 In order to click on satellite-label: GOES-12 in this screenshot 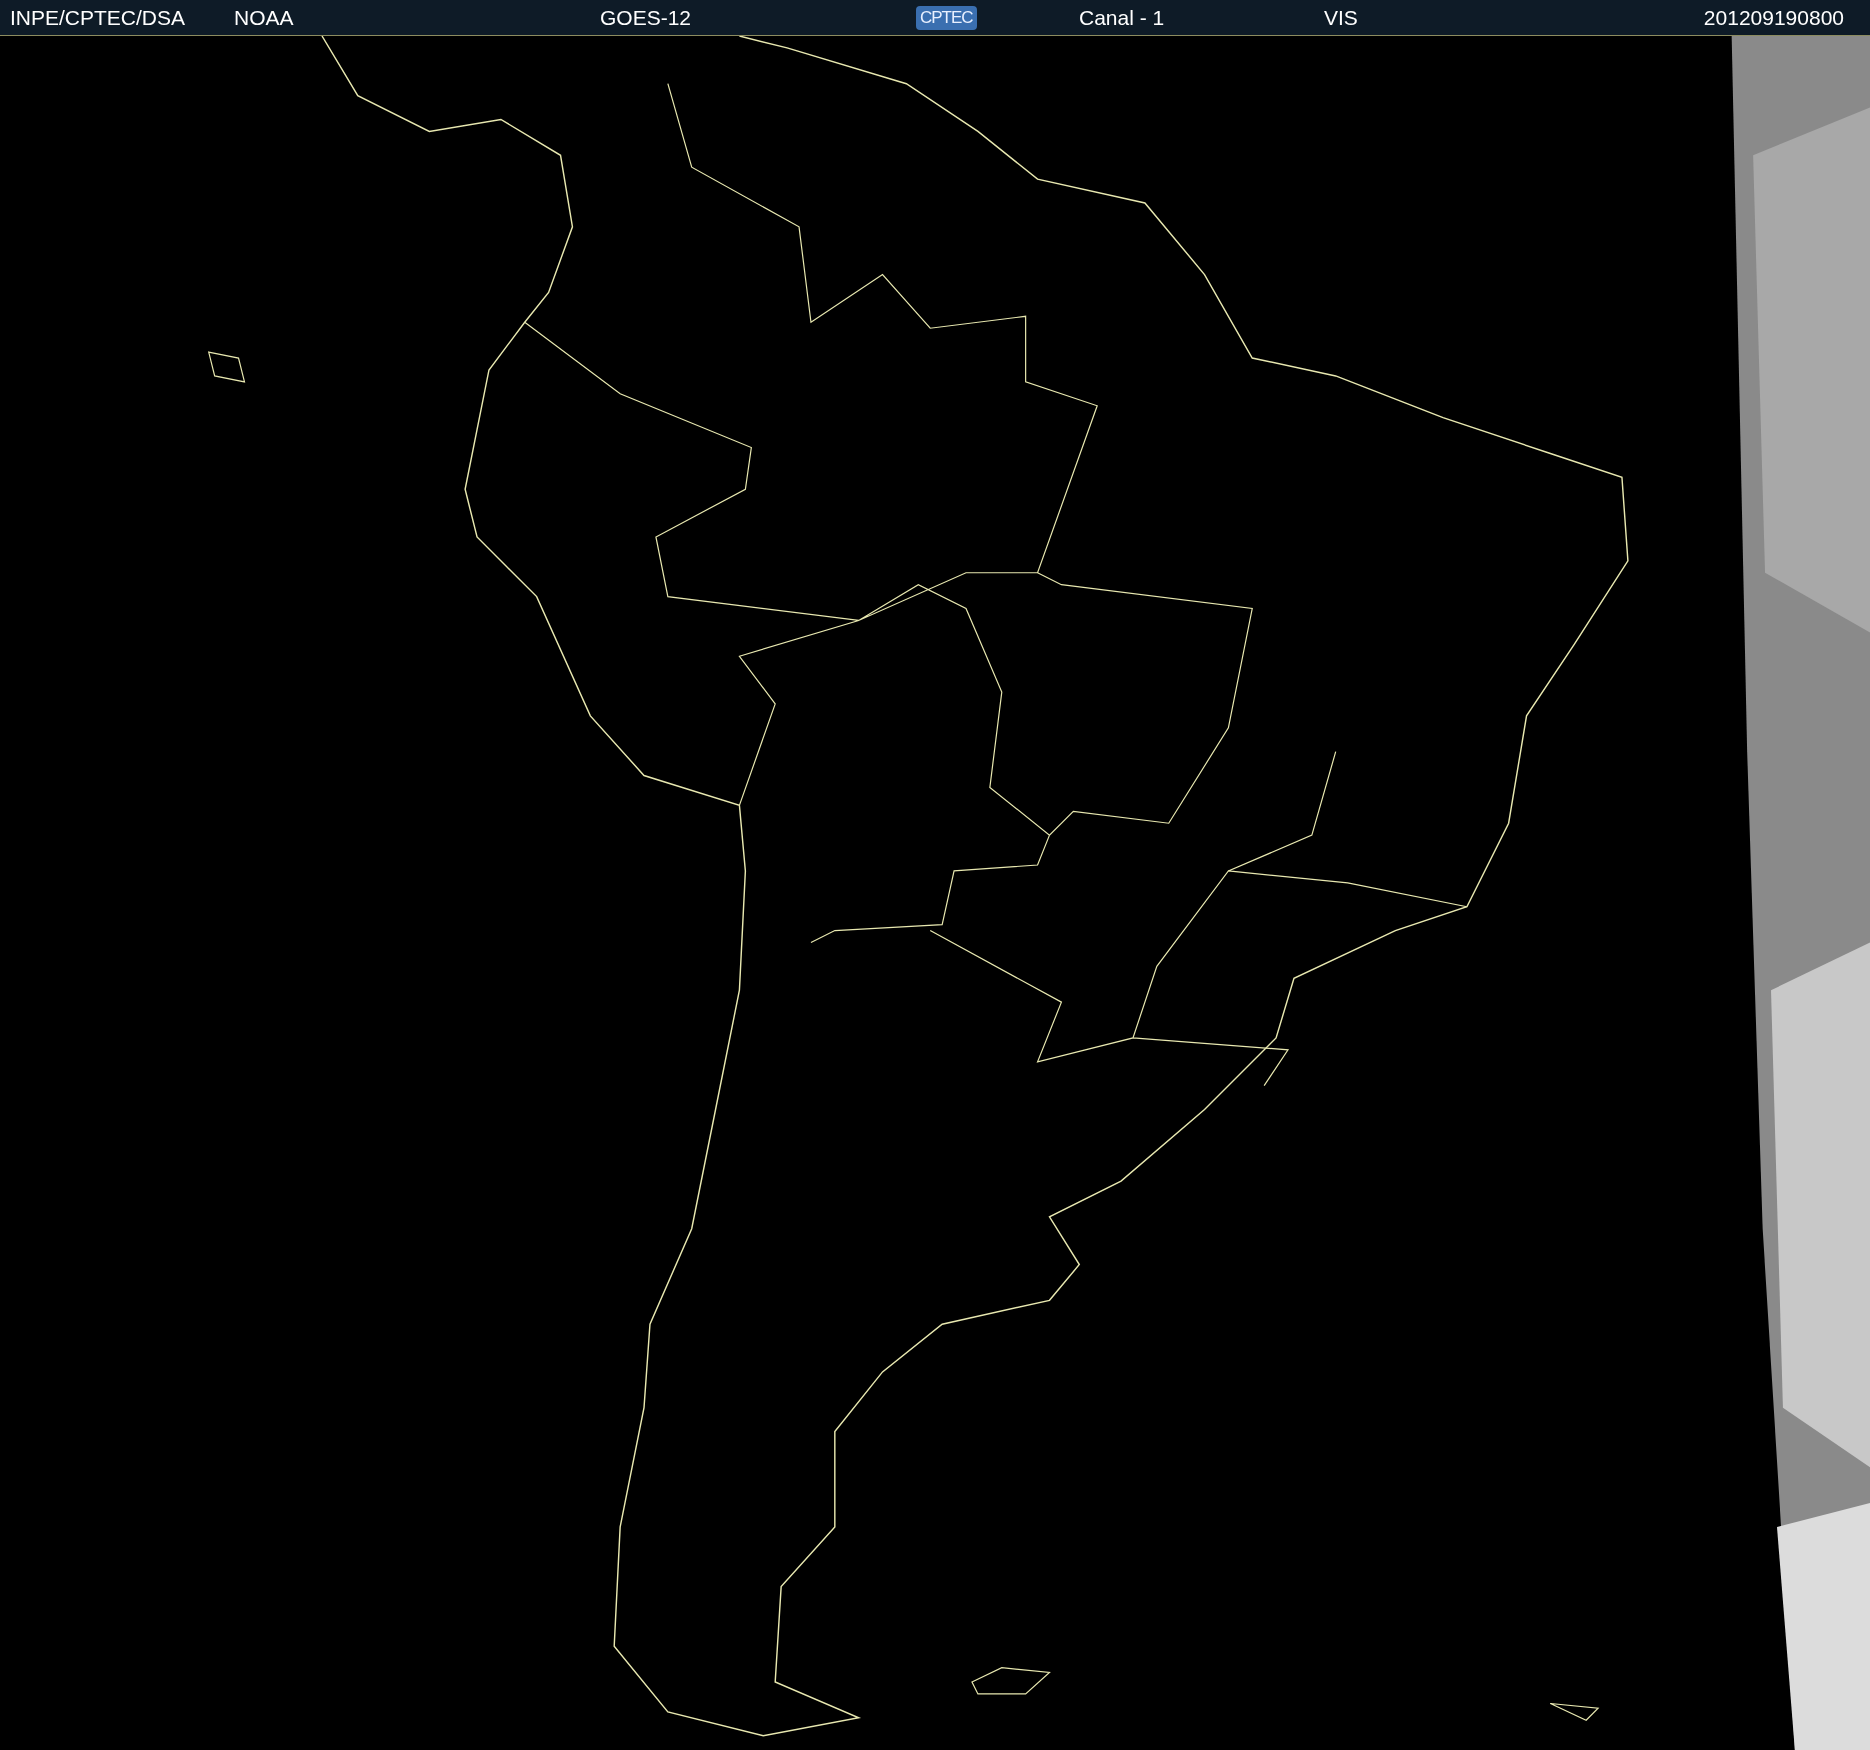, I will do `click(646, 17)`.